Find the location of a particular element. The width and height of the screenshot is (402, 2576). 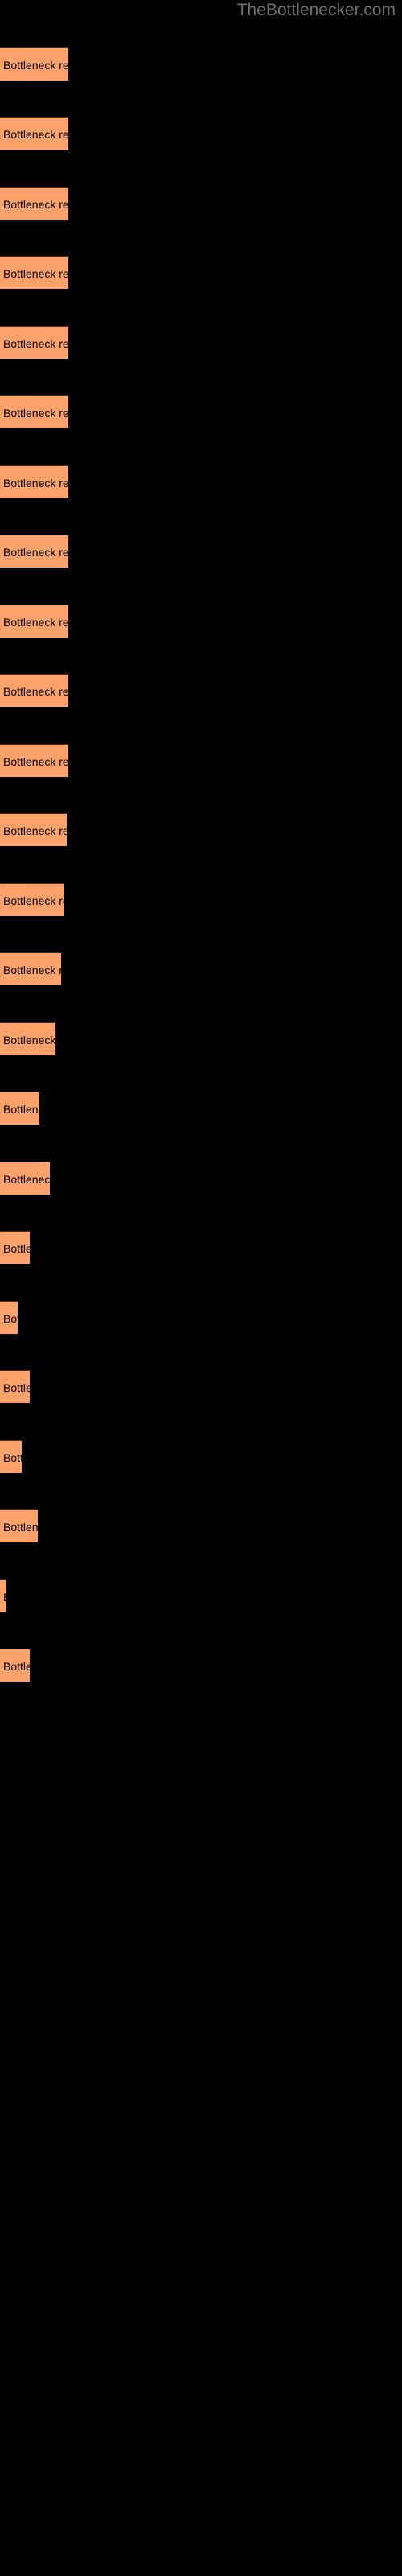

site-watermark: TheBottlenecker.com is located at coordinates (316, 10).